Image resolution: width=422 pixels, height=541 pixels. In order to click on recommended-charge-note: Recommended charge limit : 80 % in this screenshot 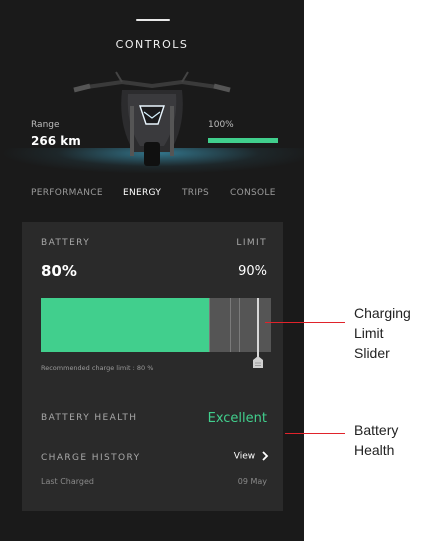, I will do `click(97, 368)`.